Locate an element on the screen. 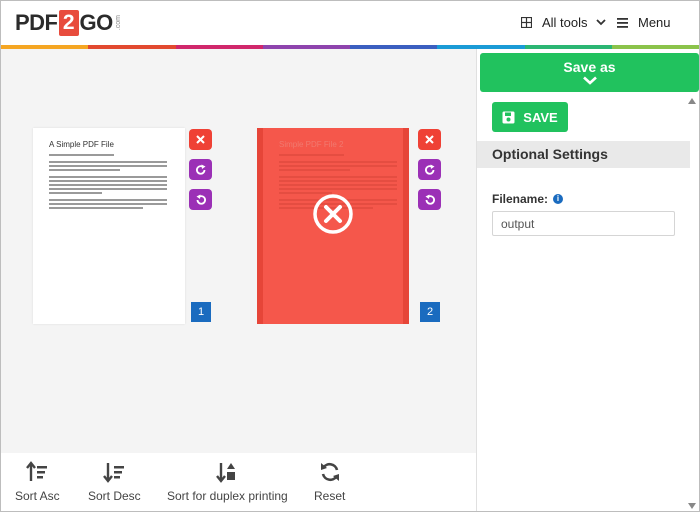  menu-button: Menu is located at coordinates (644, 22).